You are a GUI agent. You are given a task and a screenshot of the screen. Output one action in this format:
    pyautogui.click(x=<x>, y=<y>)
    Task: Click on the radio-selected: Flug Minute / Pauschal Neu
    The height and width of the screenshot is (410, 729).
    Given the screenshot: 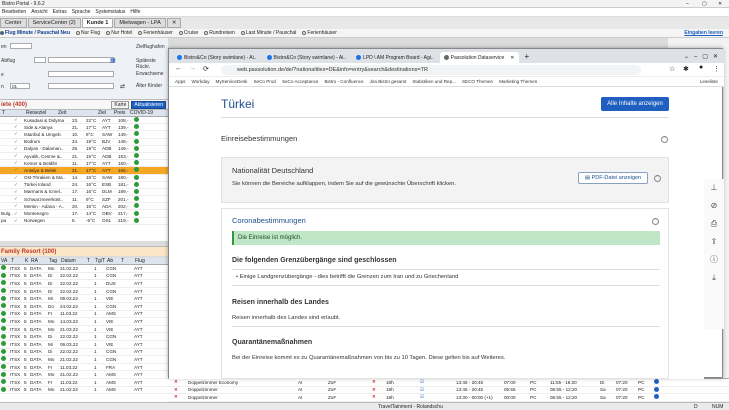 What is the action you would take?
    pyautogui.click(x=35, y=33)
    